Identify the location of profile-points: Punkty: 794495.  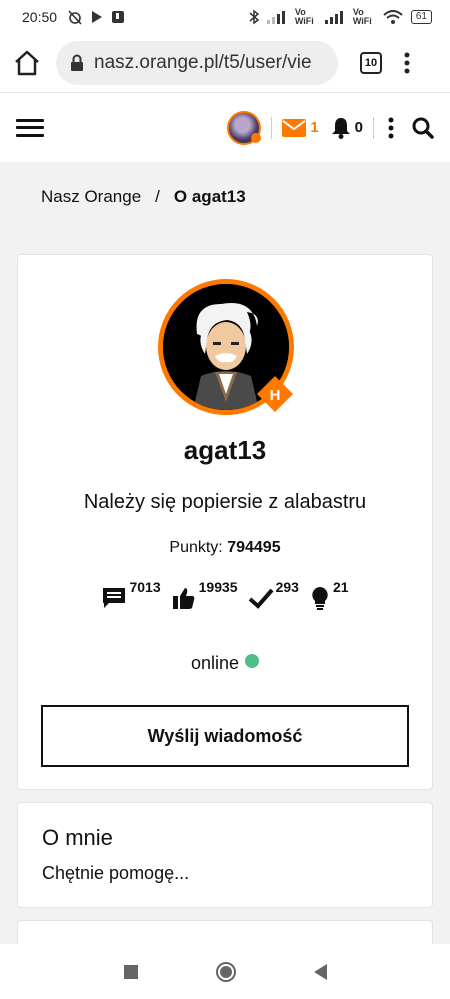
(225, 548).